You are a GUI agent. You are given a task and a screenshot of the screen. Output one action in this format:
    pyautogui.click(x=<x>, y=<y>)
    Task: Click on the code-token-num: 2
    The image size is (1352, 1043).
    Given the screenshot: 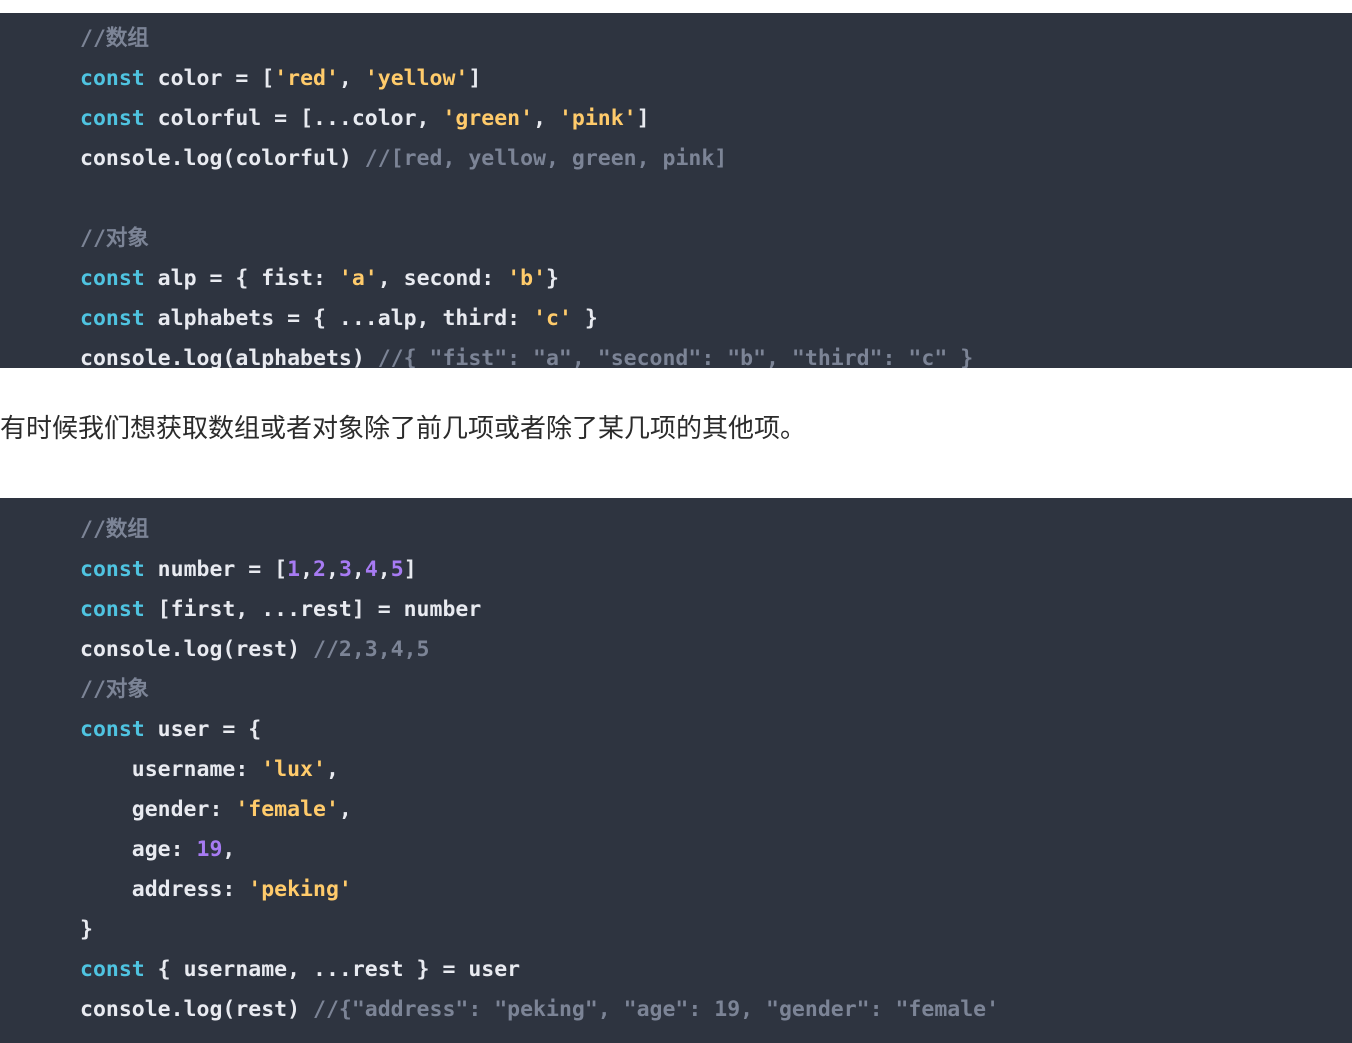 What is the action you would take?
    pyautogui.click(x=319, y=569)
    